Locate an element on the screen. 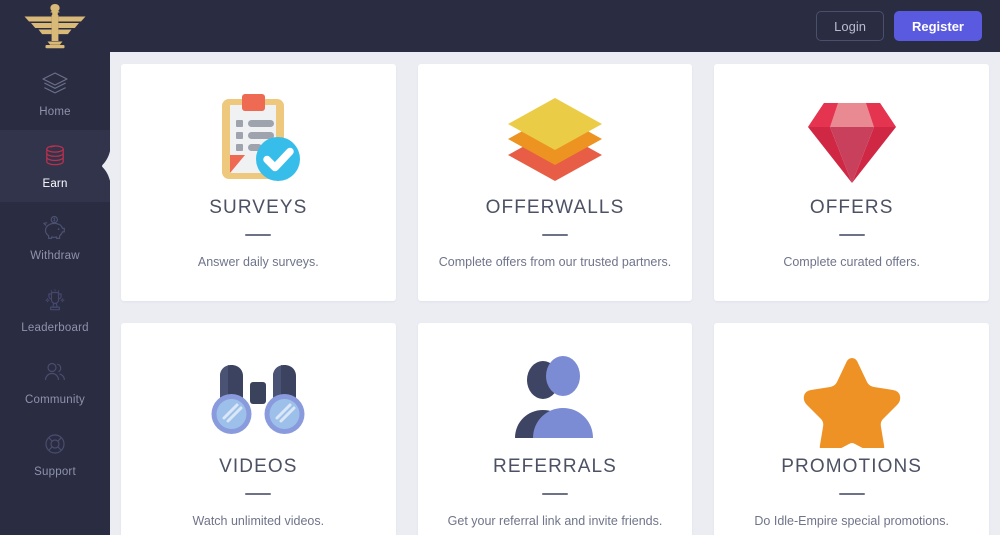 The height and width of the screenshot is (535, 1000). card-offers: OFFERS Complete curated offers. is located at coordinates (851, 182).